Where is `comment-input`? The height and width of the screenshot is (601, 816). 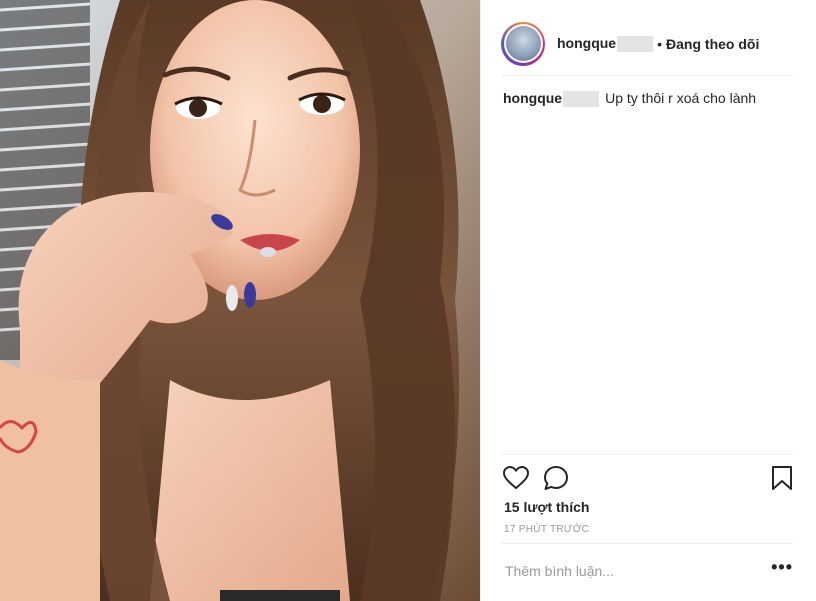 comment-input is located at coordinates (625, 571).